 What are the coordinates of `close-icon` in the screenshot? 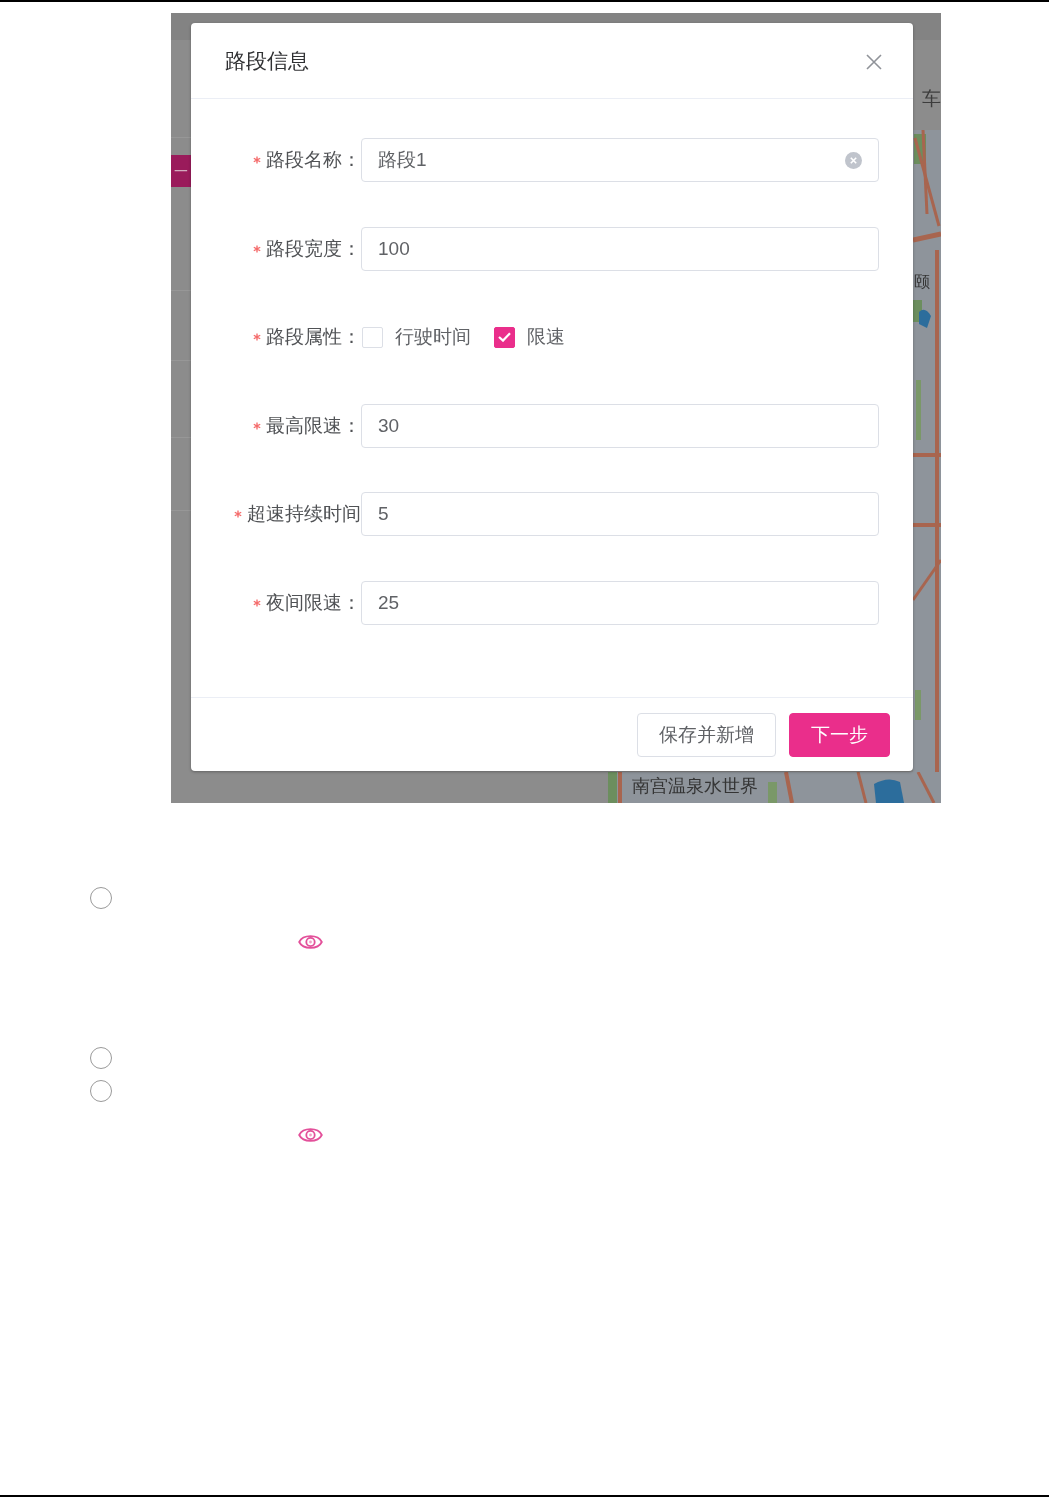 It's located at (874, 61).